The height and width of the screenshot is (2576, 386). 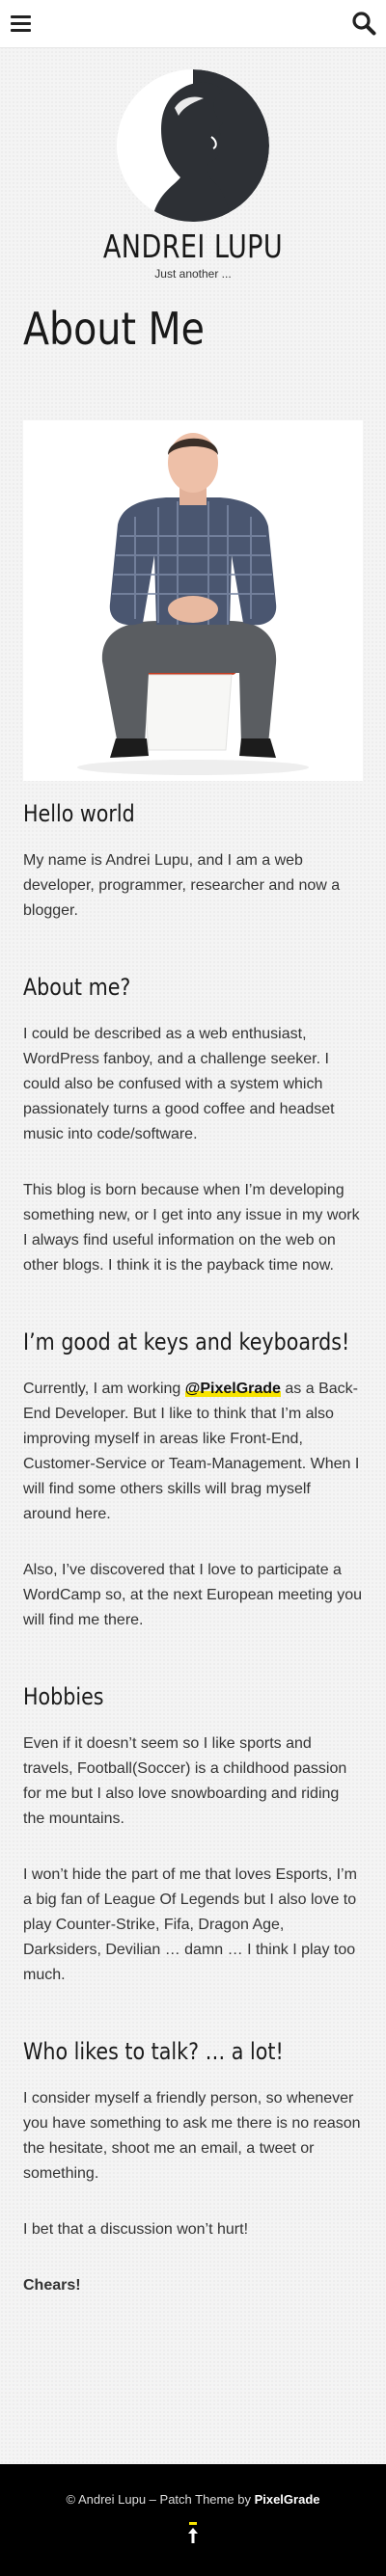 I want to click on site-title: ANDREI LUPU, so click(x=193, y=247).